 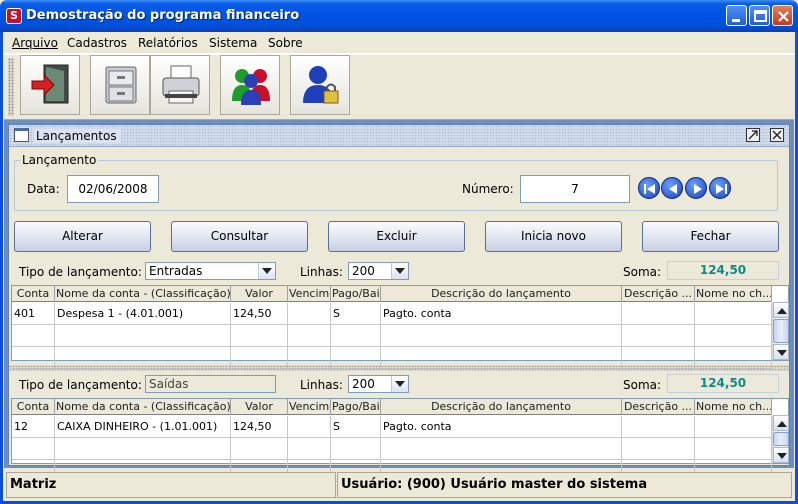 What do you see at coordinates (11, 87) in the screenshot?
I see `toolbar-grip` at bounding box center [11, 87].